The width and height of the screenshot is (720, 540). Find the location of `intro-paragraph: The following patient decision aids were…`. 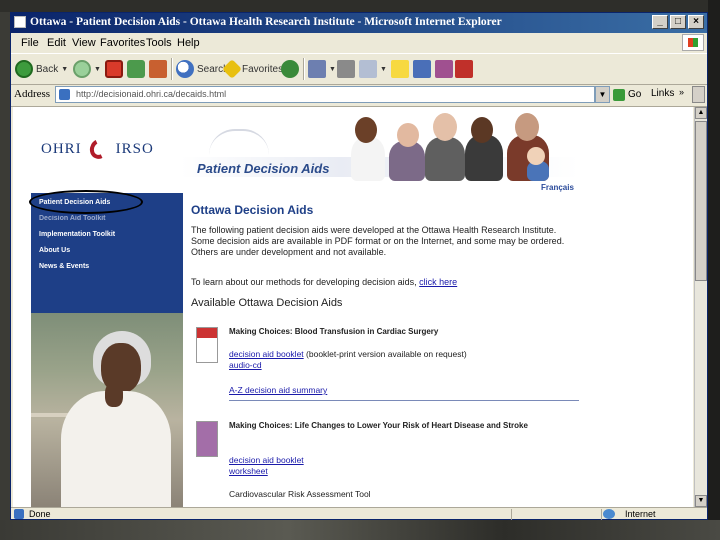

intro-paragraph: The following patient decision aids were… is located at coordinates (378, 241).